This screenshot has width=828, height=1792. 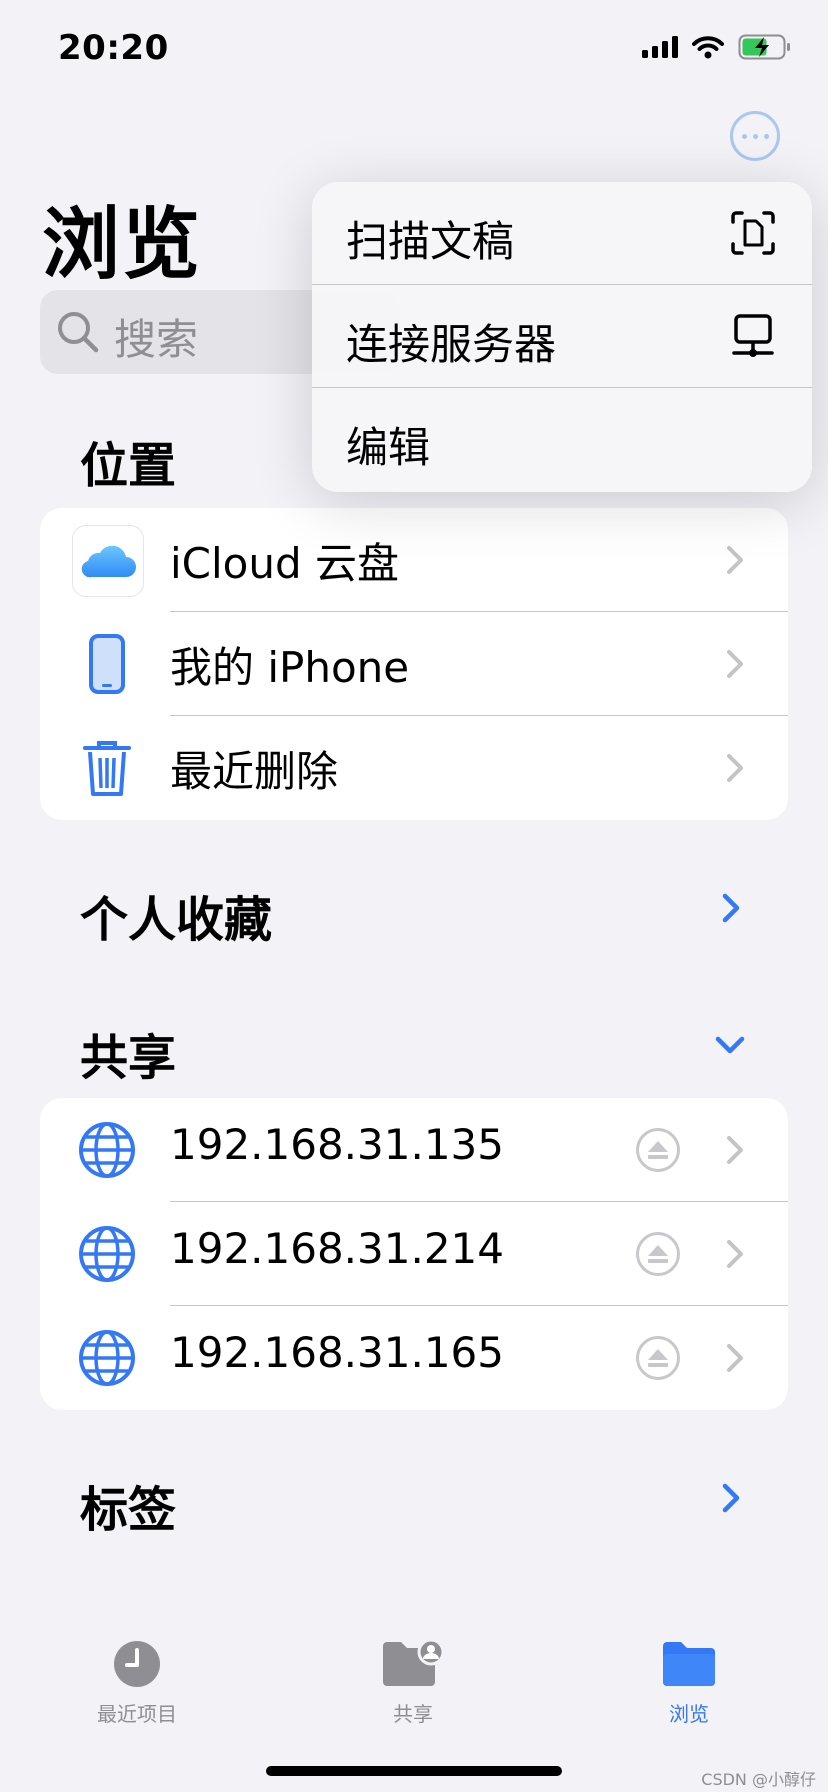 What do you see at coordinates (689, 1714) in the screenshot?
I see `tab-label: 浏览` at bounding box center [689, 1714].